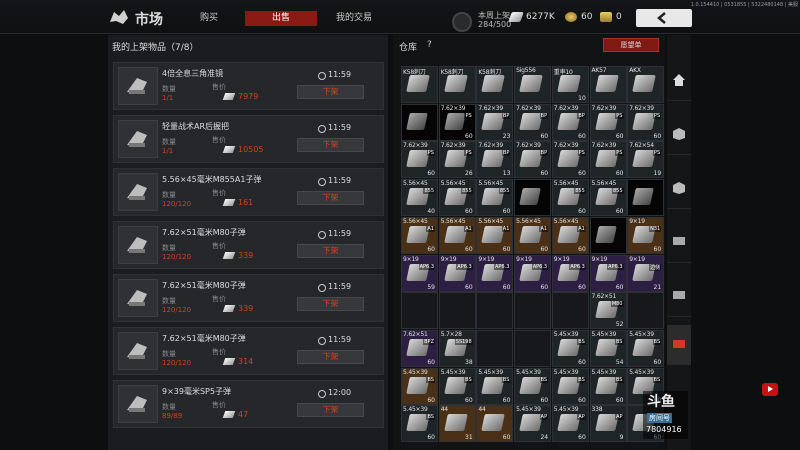 The width and height of the screenshot is (800, 450). I want to click on inventory-slot: 44 31, so click(457, 424).